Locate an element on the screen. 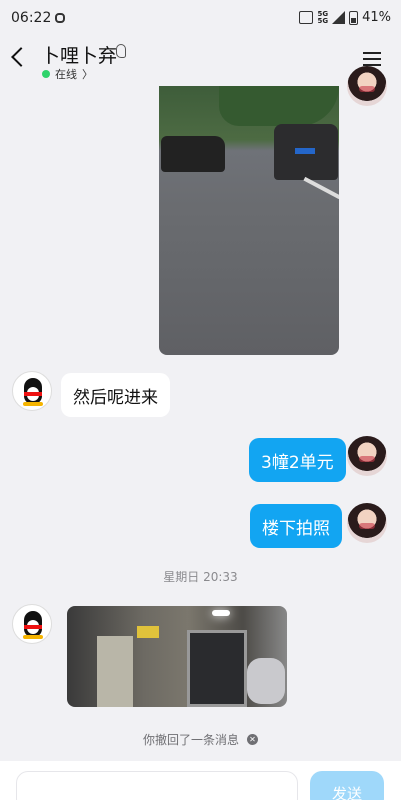  signal-icon is located at coordinates (339, 17).